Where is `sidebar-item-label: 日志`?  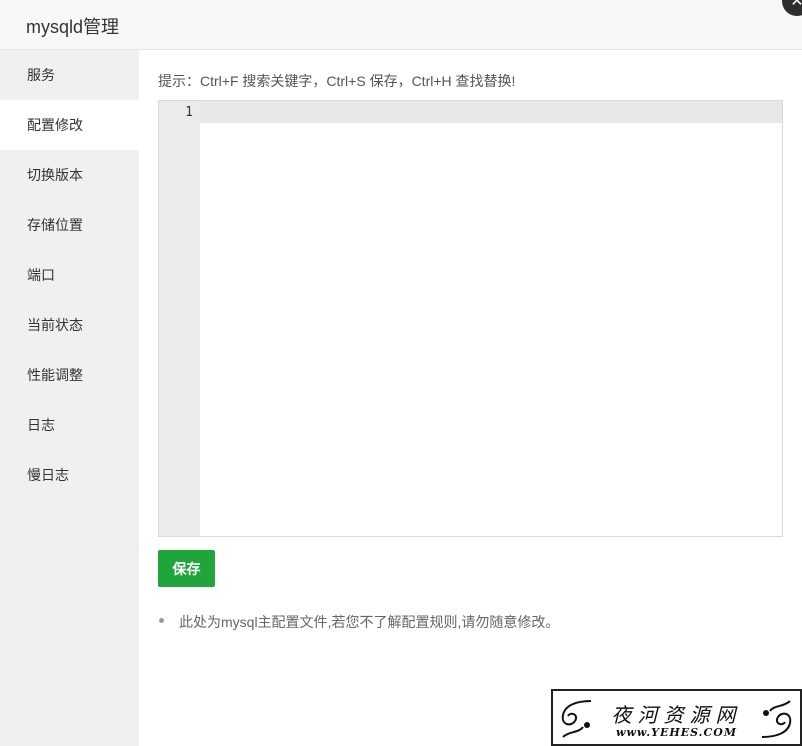 sidebar-item-label: 日志 is located at coordinates (41, 425).